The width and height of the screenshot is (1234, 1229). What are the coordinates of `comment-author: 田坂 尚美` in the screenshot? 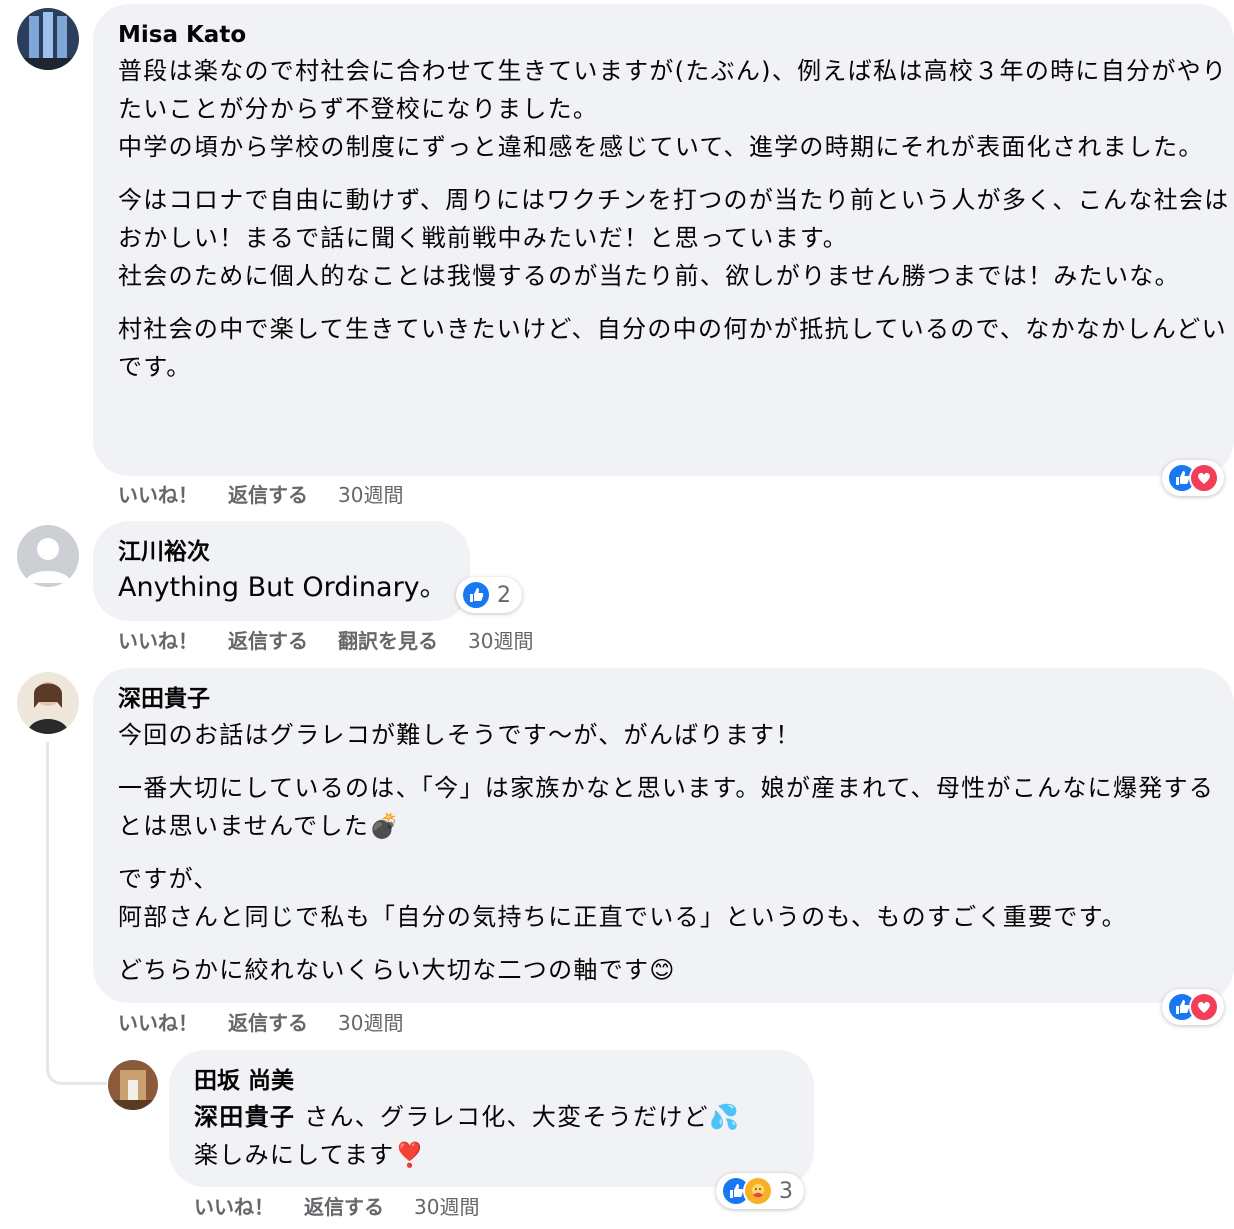 It's located at (244, 1081).